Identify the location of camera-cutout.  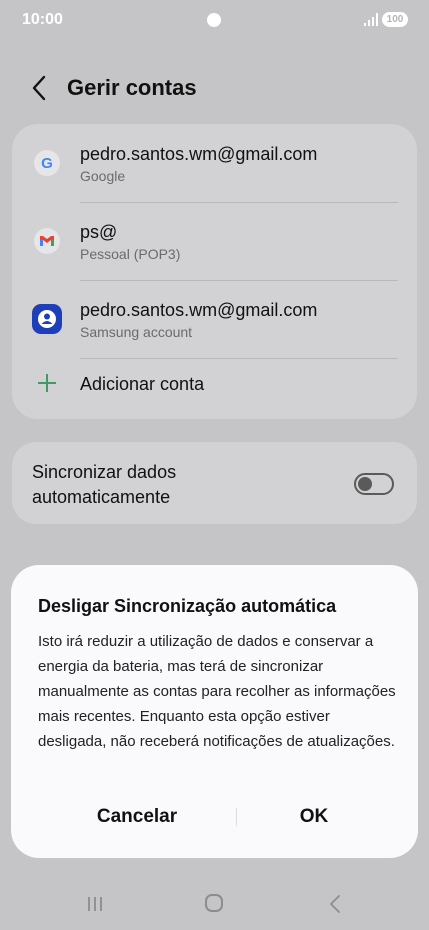
(214, 20).